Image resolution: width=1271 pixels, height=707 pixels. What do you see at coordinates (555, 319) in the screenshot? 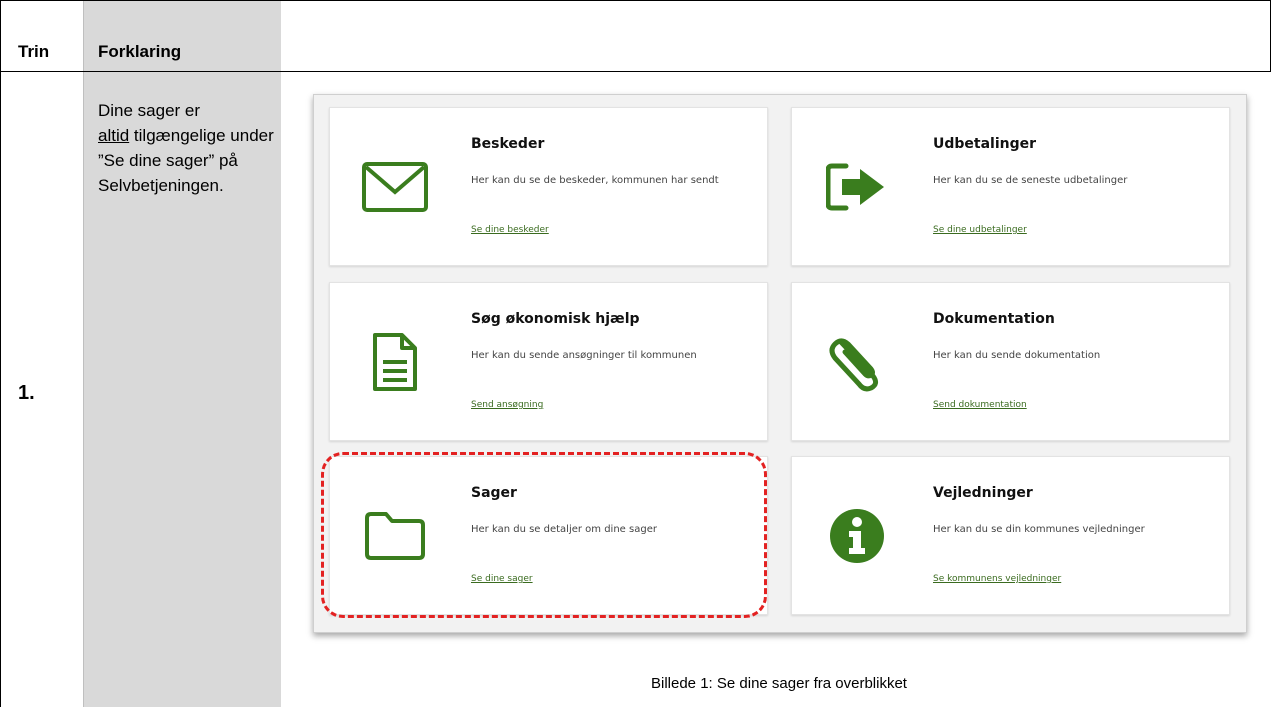
I see `card-title: Søg økonomisk hjælp` at bounding box center [555, 319].